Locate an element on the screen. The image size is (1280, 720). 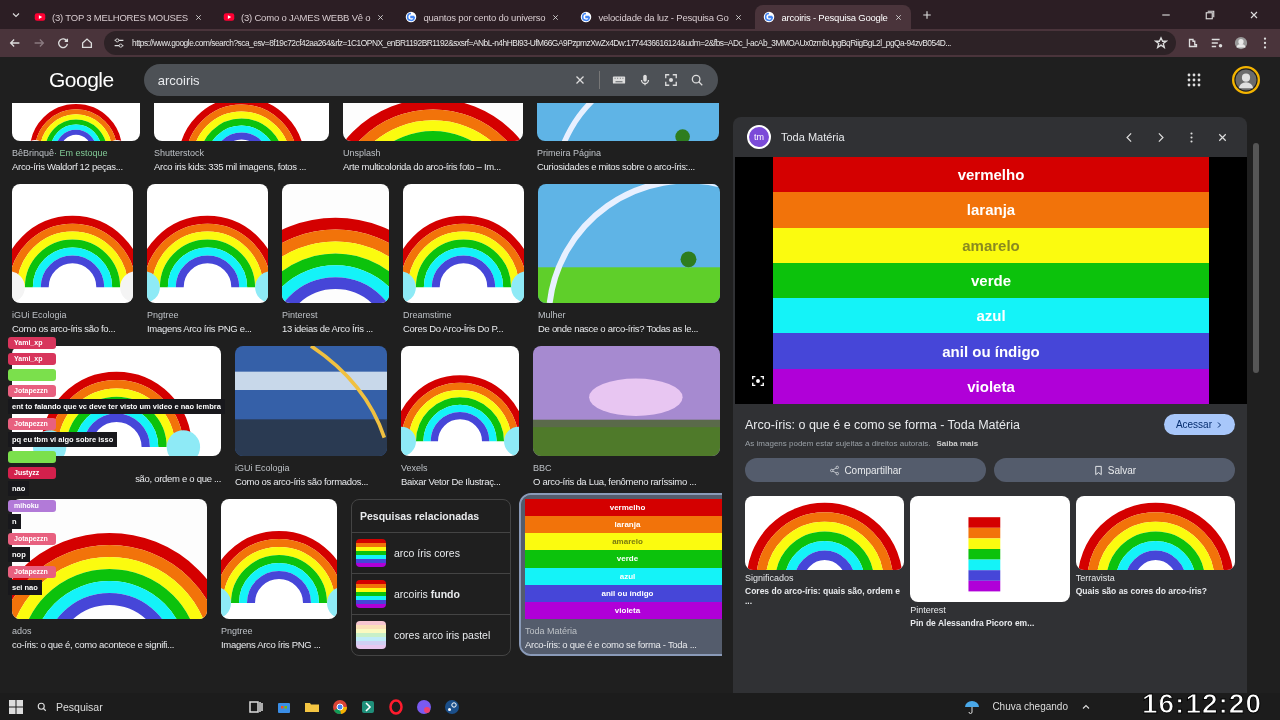
source-label: Primeira Página is located at coordinates (570, 153).